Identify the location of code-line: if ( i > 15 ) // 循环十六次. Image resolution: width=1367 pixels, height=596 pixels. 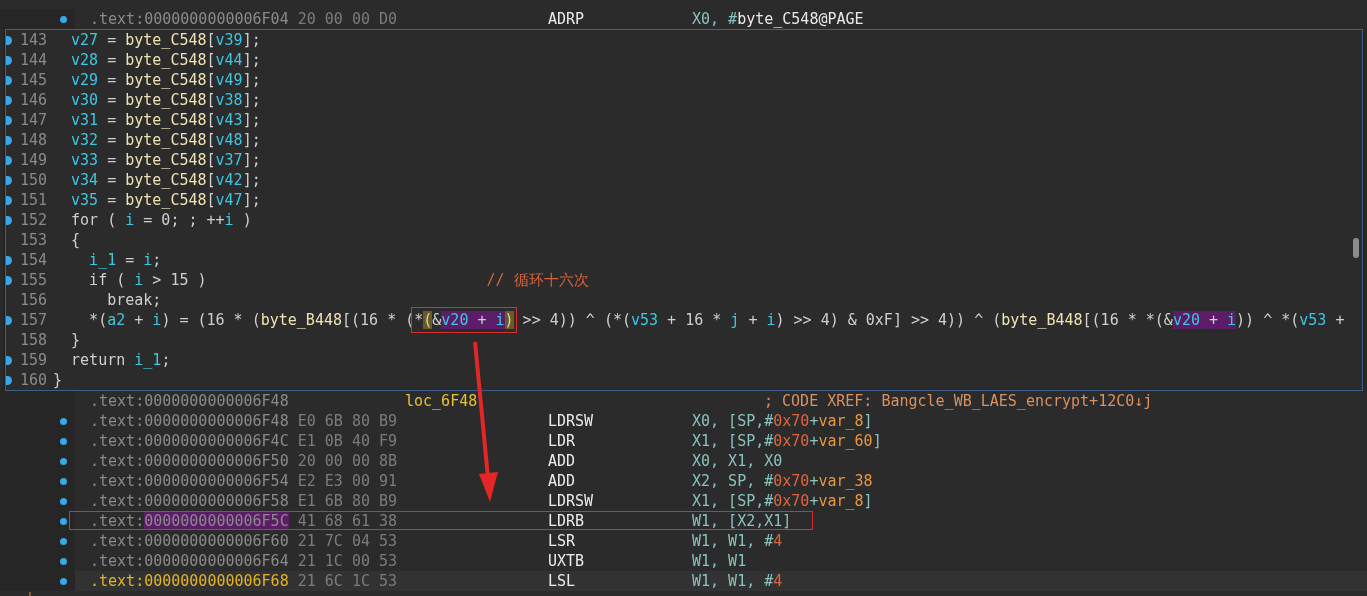
(338, 280).